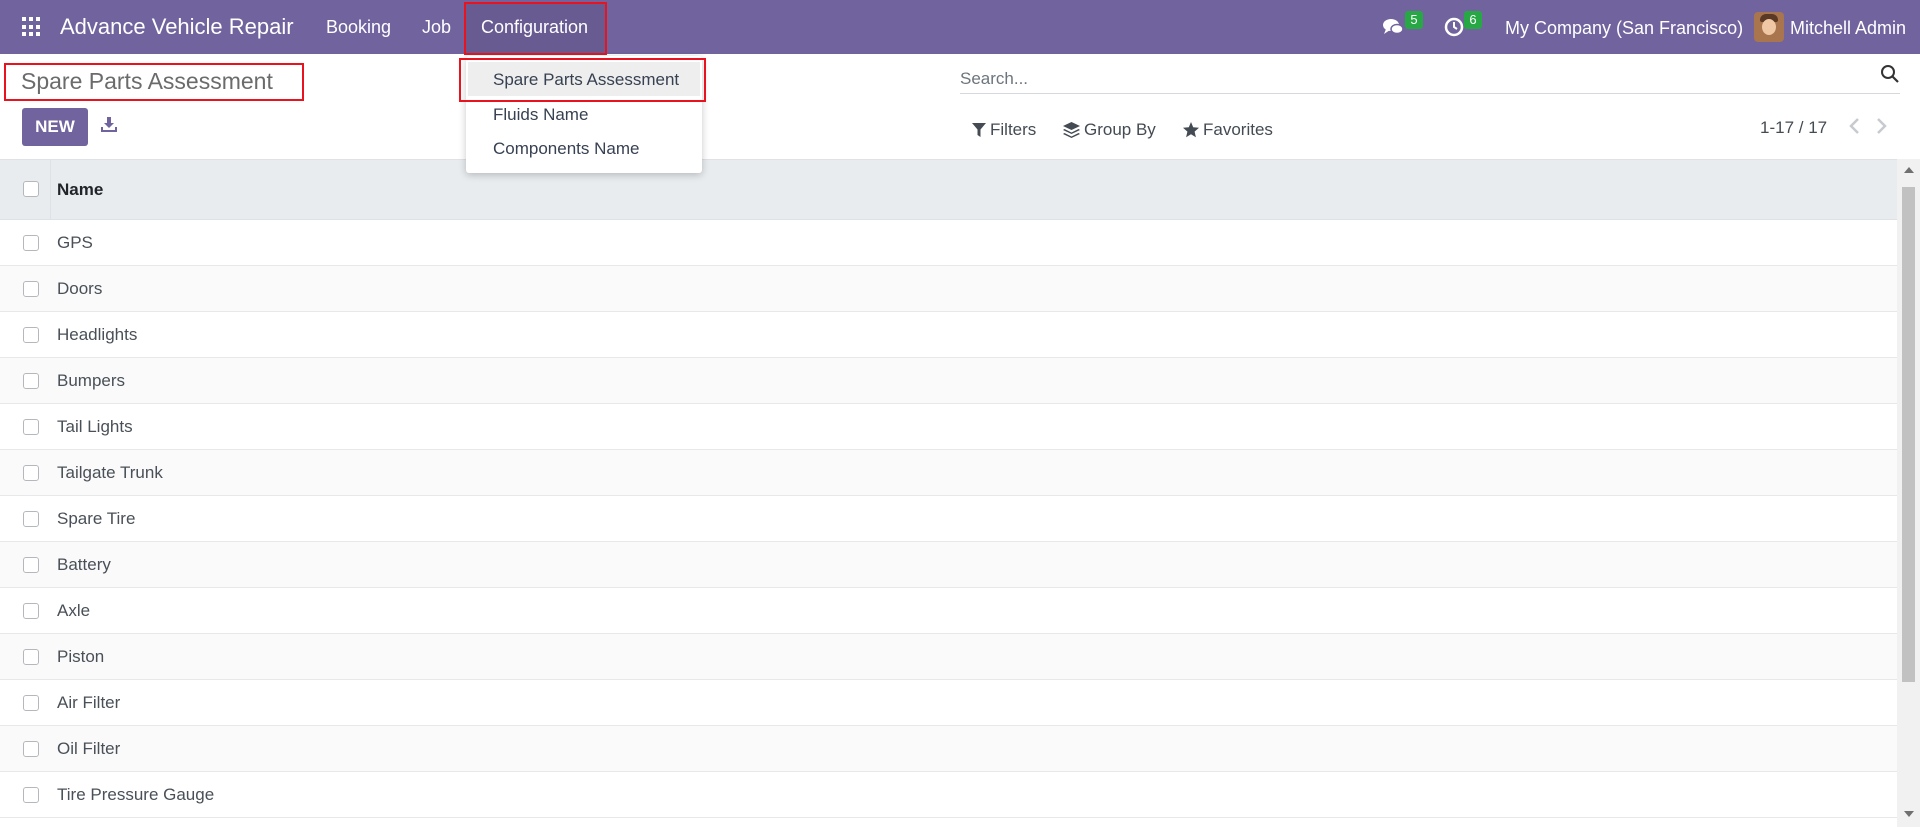  I want to click on scroll-down-arrow, so click(1909, 814).